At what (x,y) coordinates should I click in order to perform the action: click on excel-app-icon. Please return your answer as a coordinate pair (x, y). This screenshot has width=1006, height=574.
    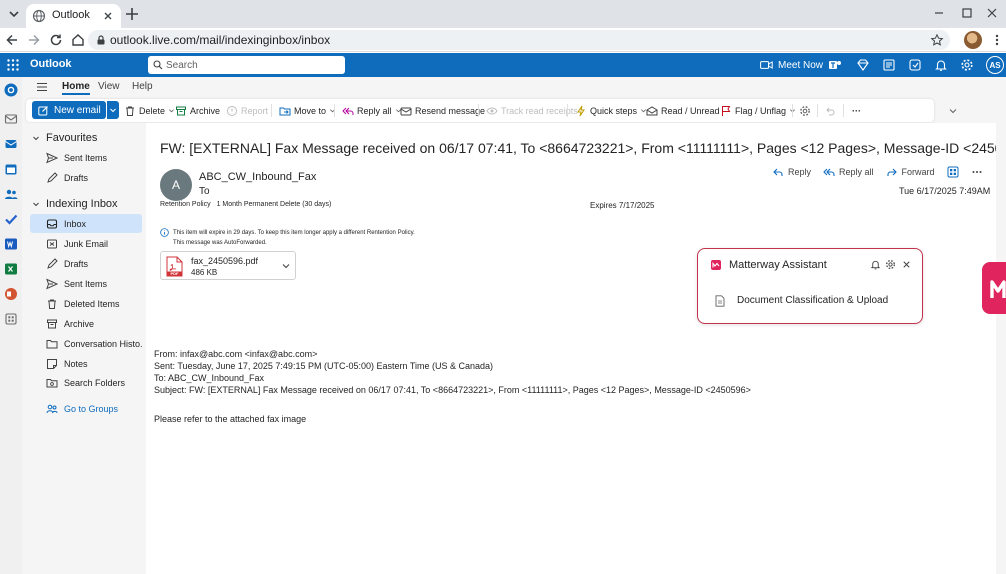
    Looking at the image, I should click on (11, 269).